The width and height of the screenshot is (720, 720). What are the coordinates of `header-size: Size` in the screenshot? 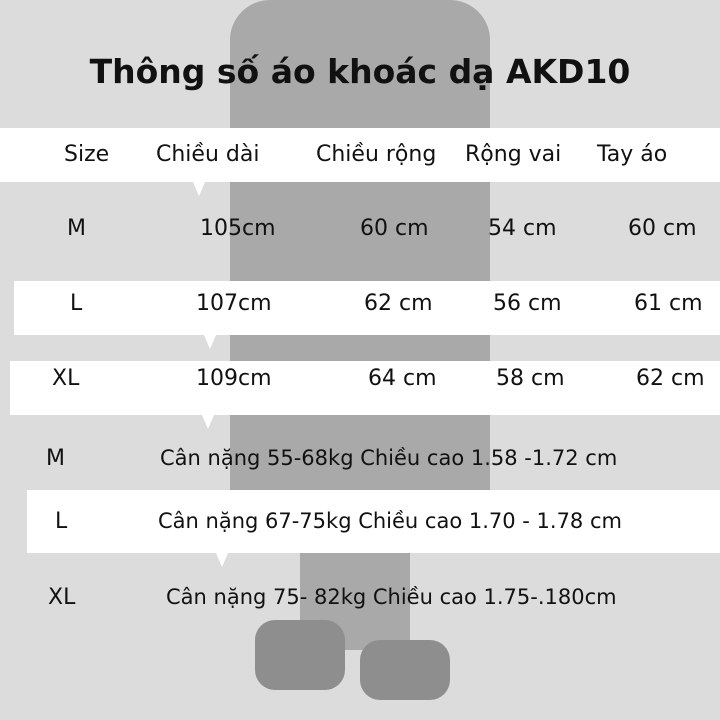 It's located at (87, 154).